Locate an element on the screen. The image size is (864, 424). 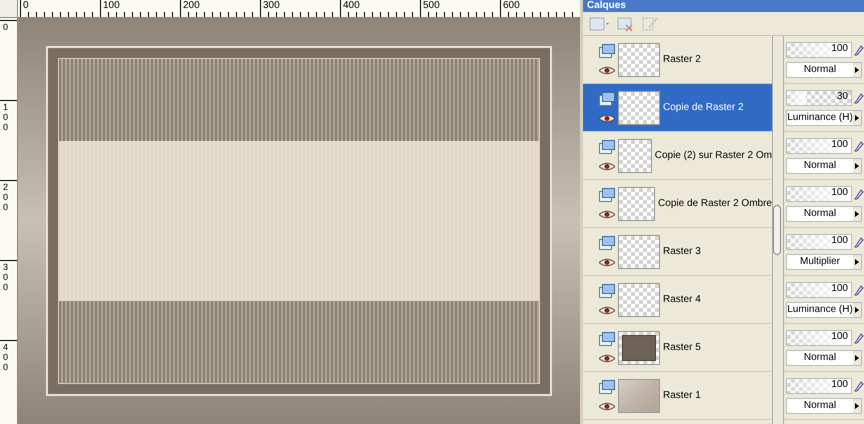
scrollbar-thumb is located at coordinates (777, 230).